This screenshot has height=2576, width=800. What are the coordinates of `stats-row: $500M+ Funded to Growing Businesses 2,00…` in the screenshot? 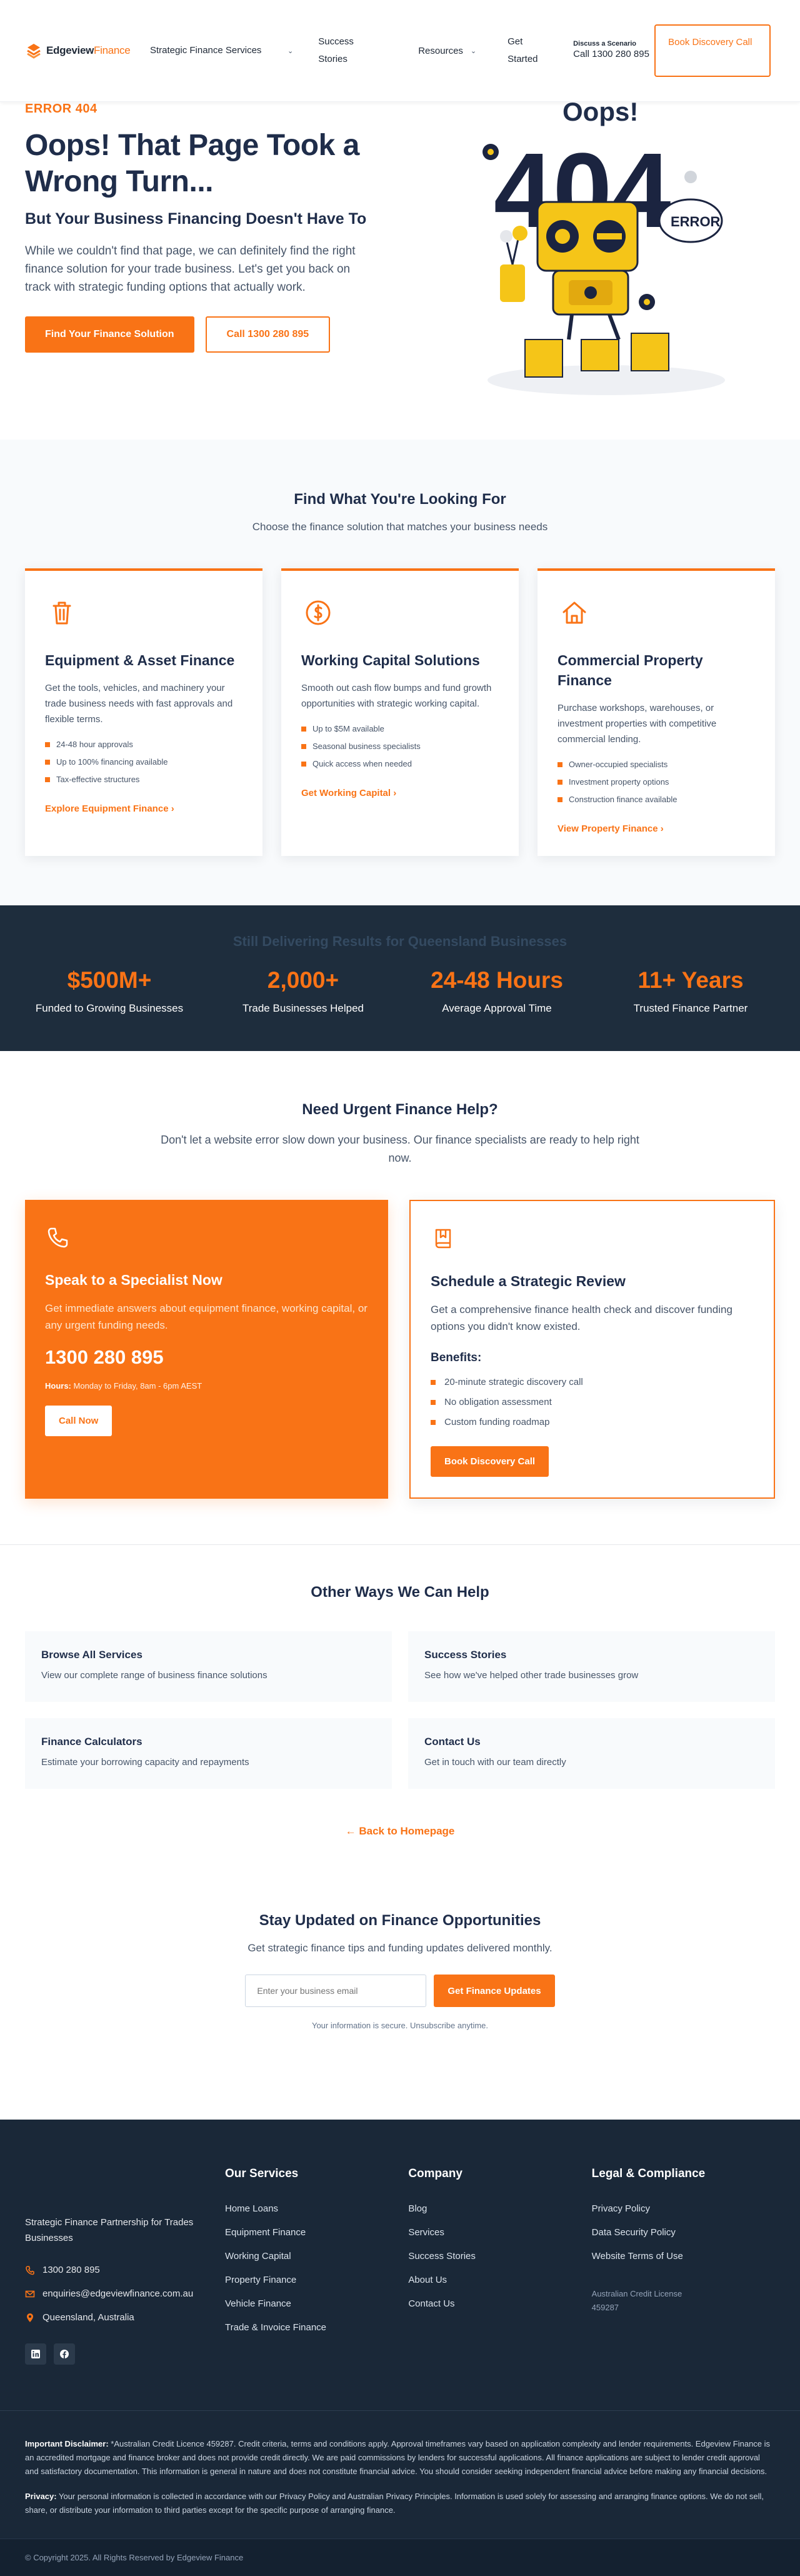 It's located at (400, 991).